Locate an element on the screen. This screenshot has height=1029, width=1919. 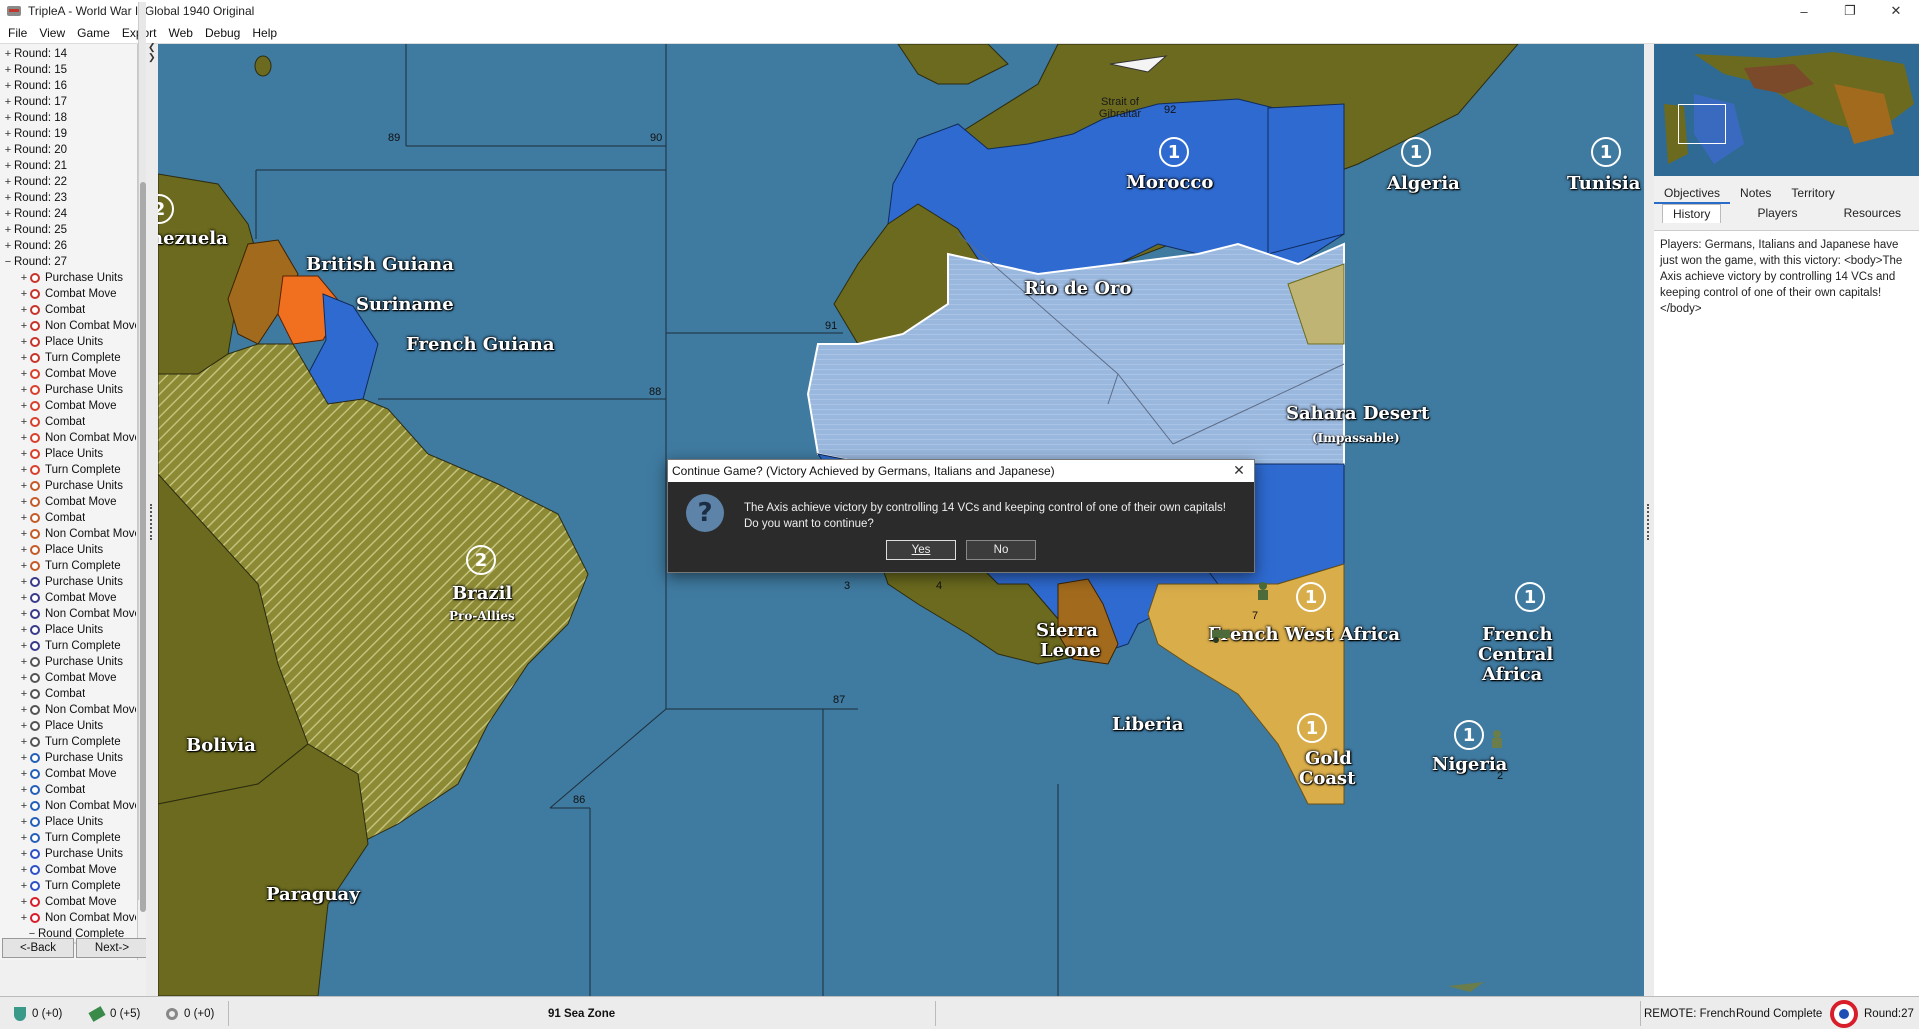
menu-view: View is located at coordinates (52, 33).